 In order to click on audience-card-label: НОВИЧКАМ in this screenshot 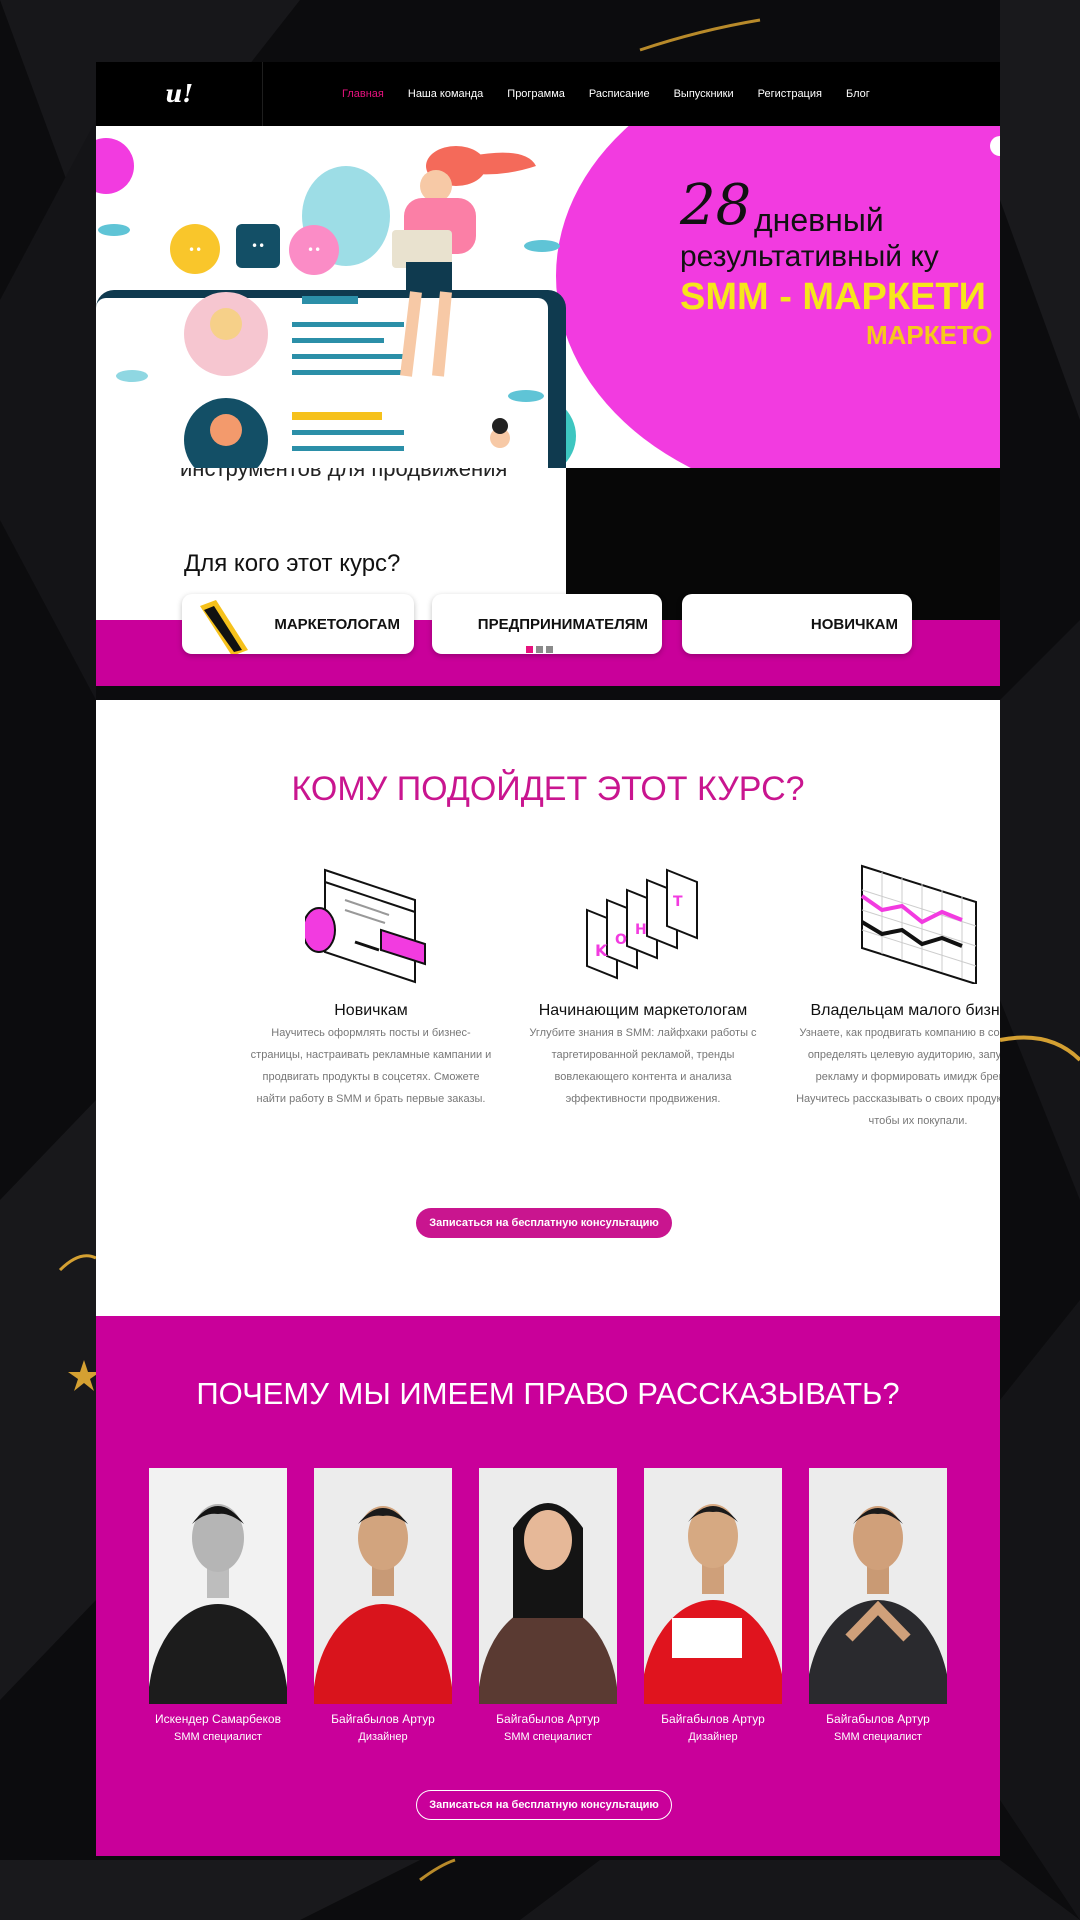, I will do `click(854, 624)`.